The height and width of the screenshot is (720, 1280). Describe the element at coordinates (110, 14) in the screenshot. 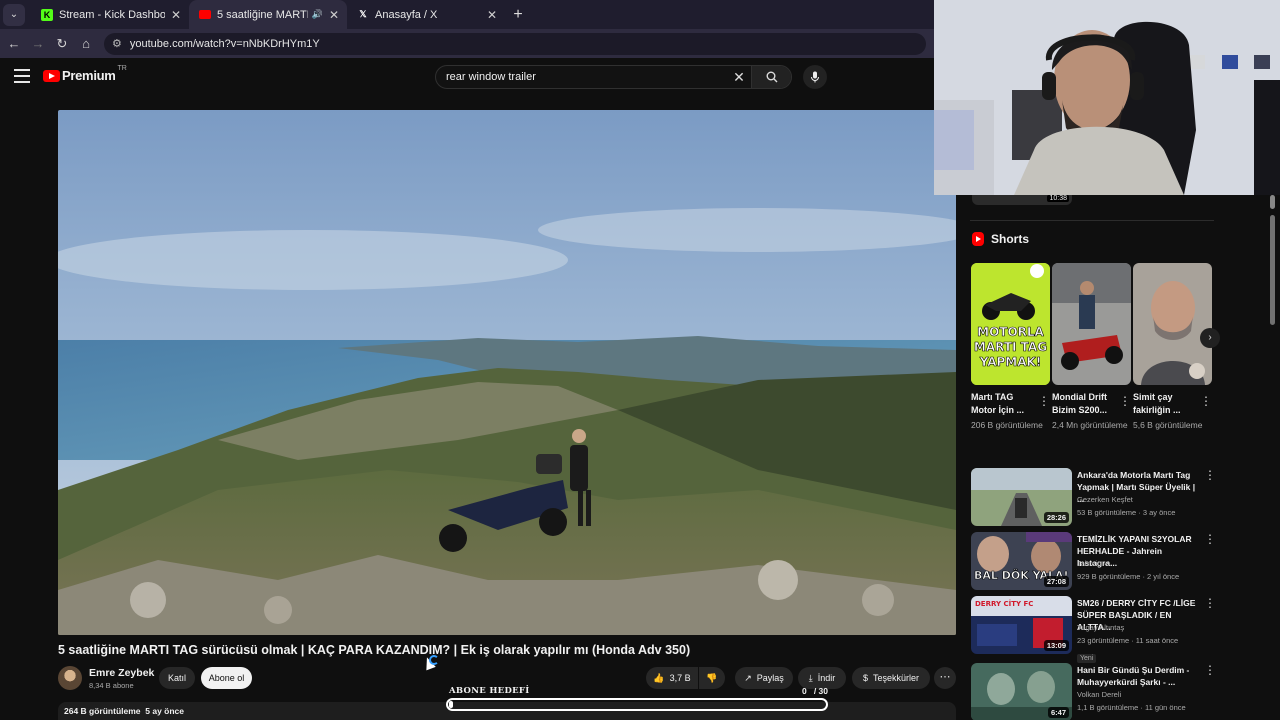

I see `tab-kick: K Stream - Kick Dashboard ✕` at that location.